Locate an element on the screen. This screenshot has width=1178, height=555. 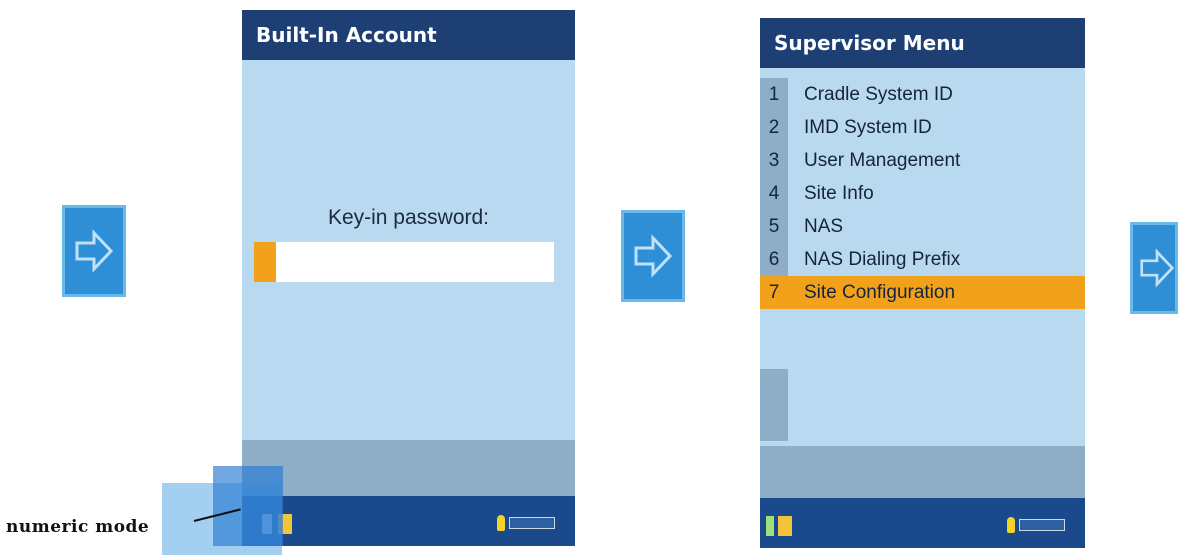
menu-item-user-management: 3 User Management is located at coordinates (922, 160).